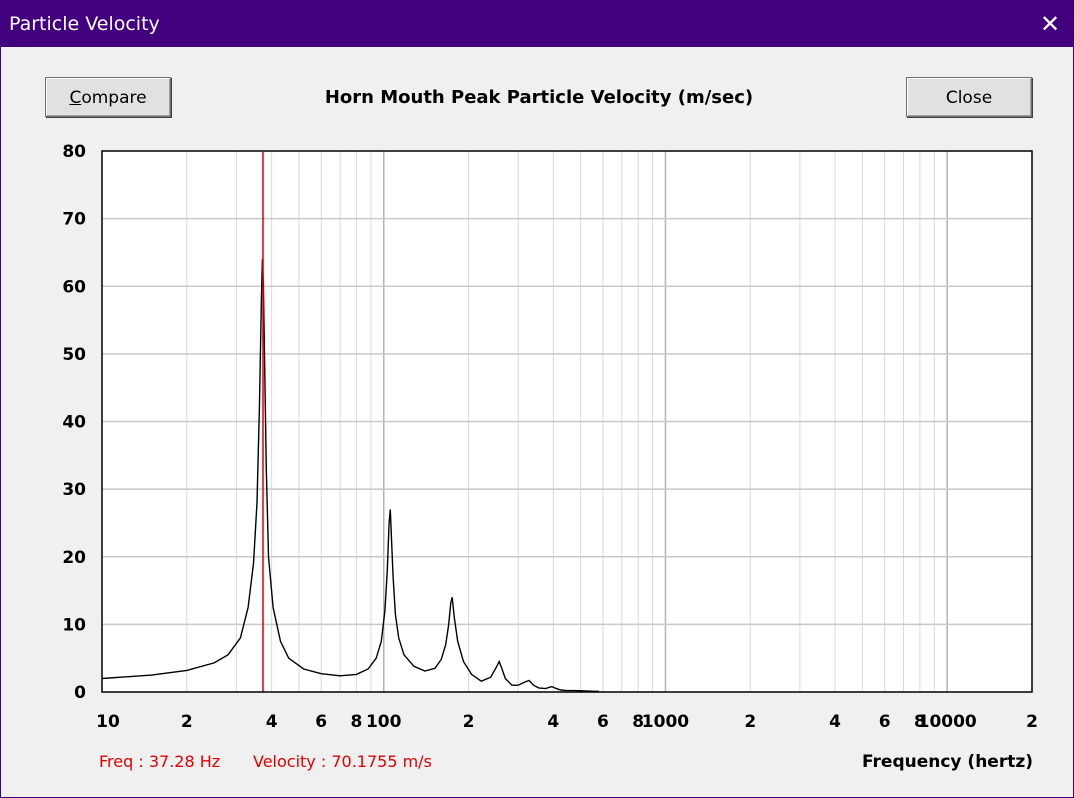  What do you see at coordinates (74, 423) in the screenshot?
I see `y-tick-label: 40` at bounding box center [74, 423].